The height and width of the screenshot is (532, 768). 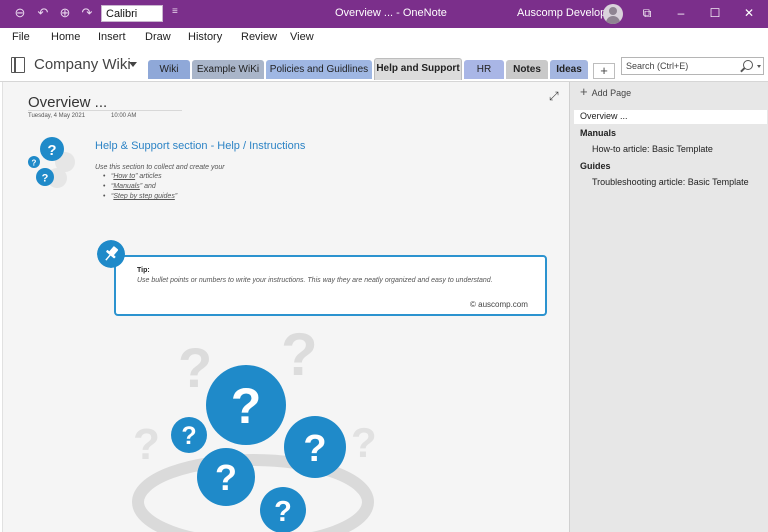 What do you see at coordinates (319, 69) in the screenshot?
I see `tab-policies-and-guidlines: Policies and Guidlines` at bounding box center [319, 69].